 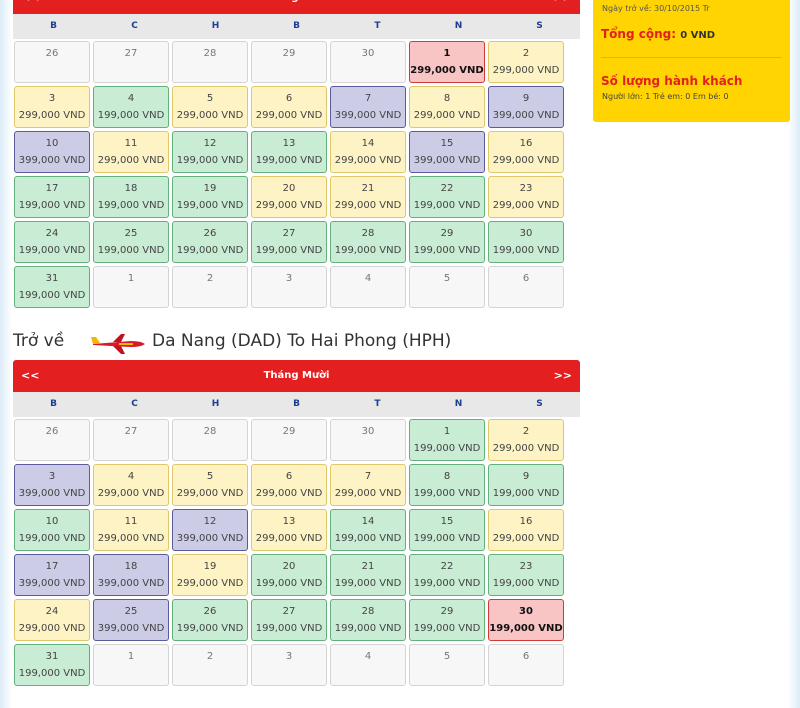 I want to click on calendar-day-cell: 3 299,000 VND, so click(x=52, y=107).